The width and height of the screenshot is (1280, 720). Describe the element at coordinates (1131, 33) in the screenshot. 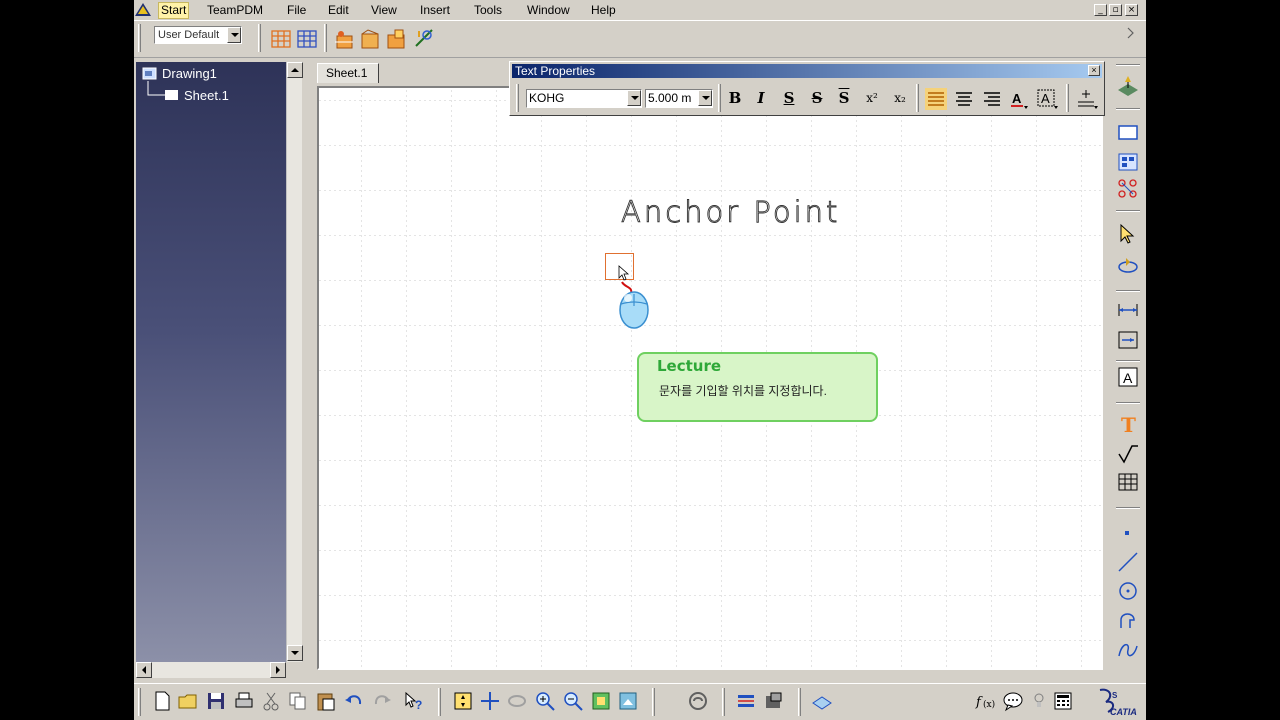

I see `toolbar-chevron-icon` at that location.